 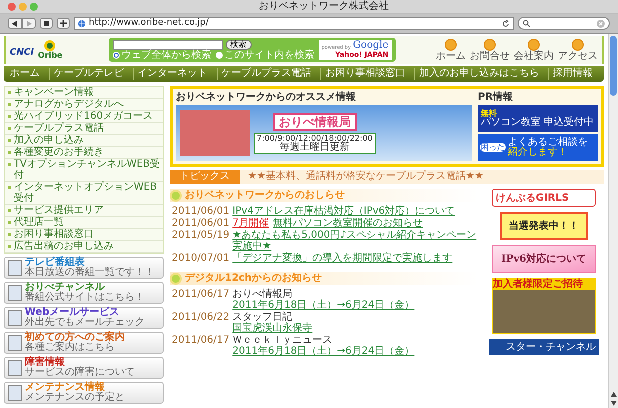 I want to click on news-title: おりべ情報局, so click(x=263, y=294).